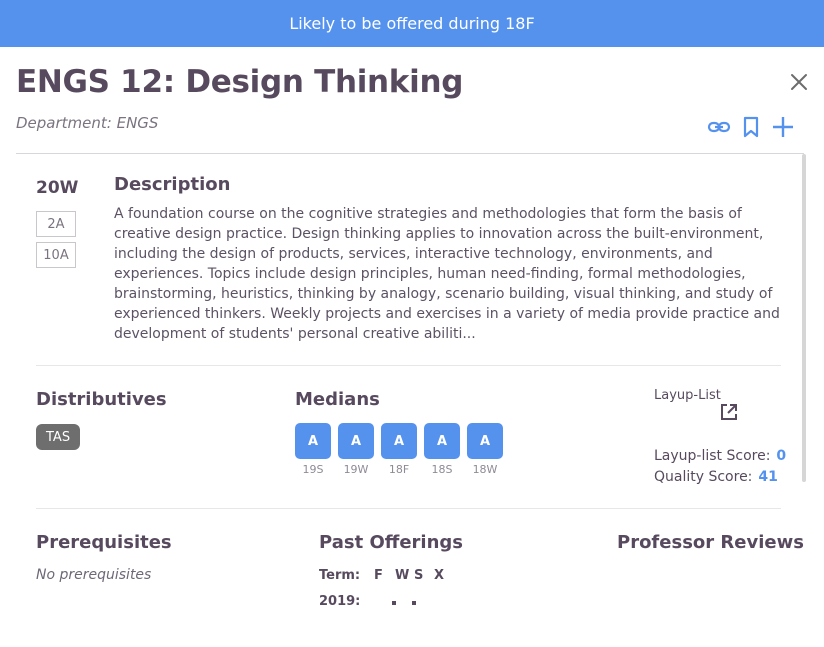  What do you see at coordinates (419, 575) in the screenshot?
I see `term-column-s: S` at bounding box center [419, 575].